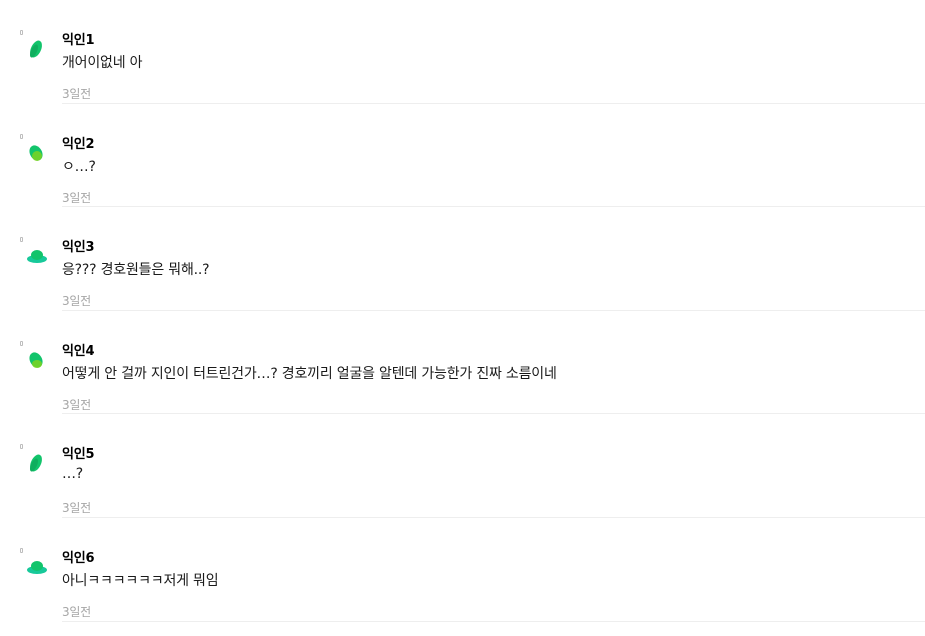  I want to click on comment-author: 익인4, so click(78, 351).